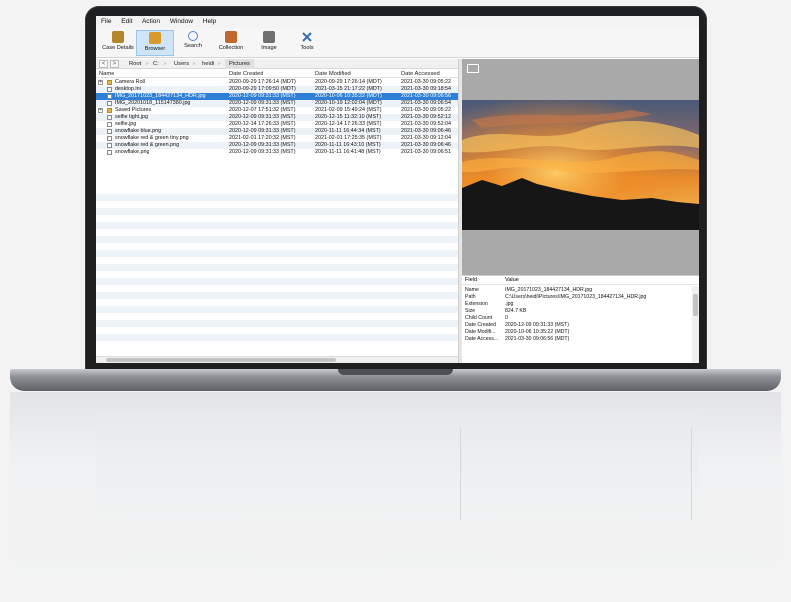  I want to click on image-button: Image, so click(269, 43).